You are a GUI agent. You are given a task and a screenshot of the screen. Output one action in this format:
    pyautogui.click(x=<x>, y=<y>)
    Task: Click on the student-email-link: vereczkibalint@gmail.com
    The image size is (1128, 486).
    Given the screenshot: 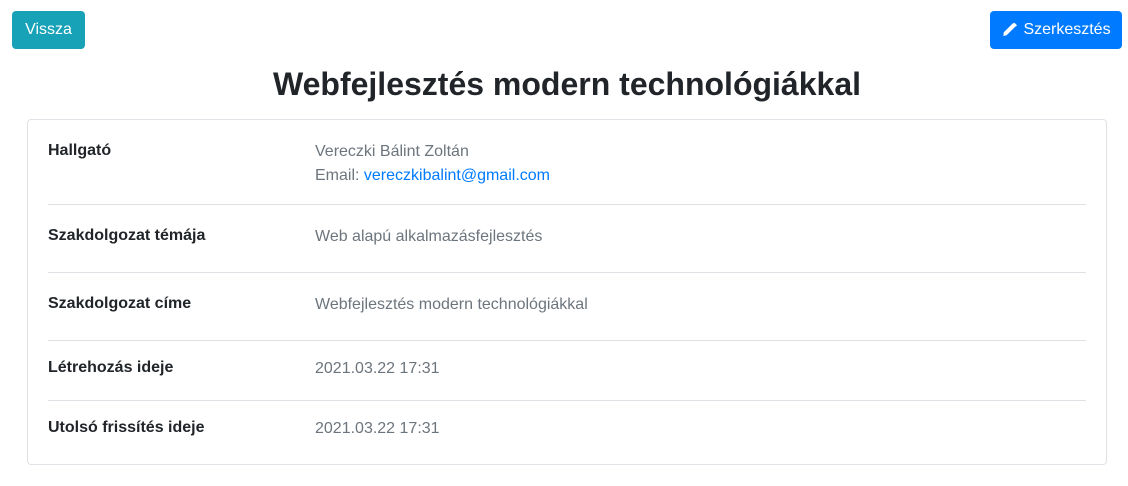 What is the action you would take?
    pyautogui.click(x=457, y=175)
    